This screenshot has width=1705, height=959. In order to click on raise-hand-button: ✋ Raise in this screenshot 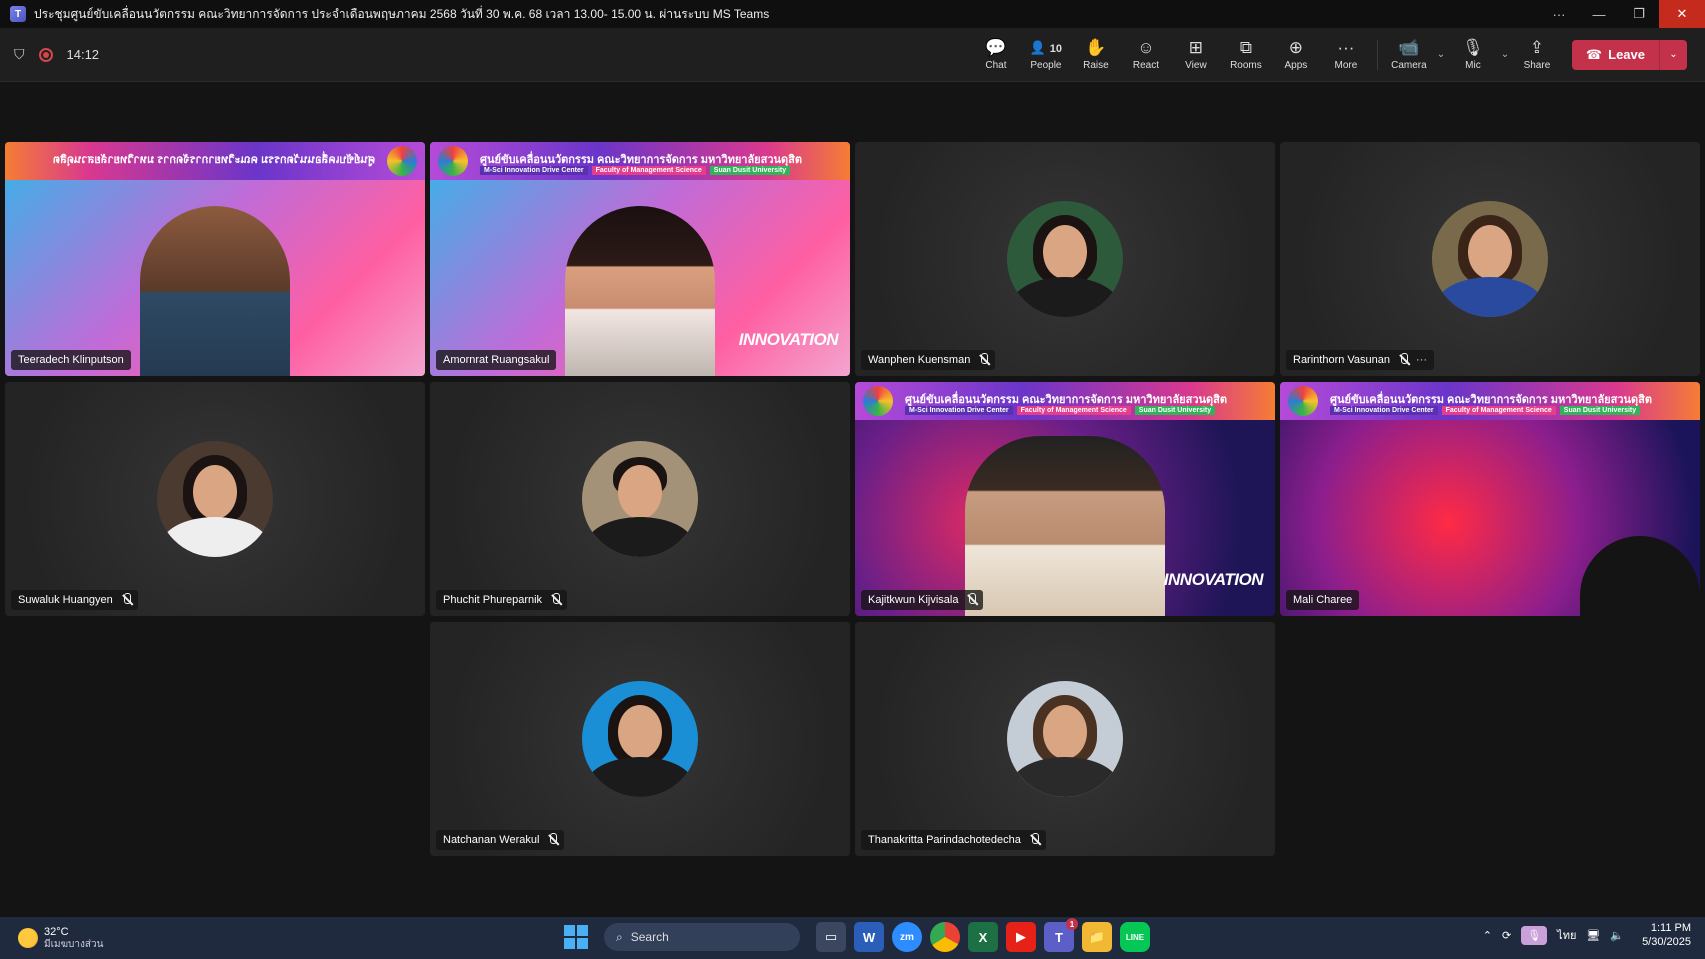, I will do `click(1096, 55)`.